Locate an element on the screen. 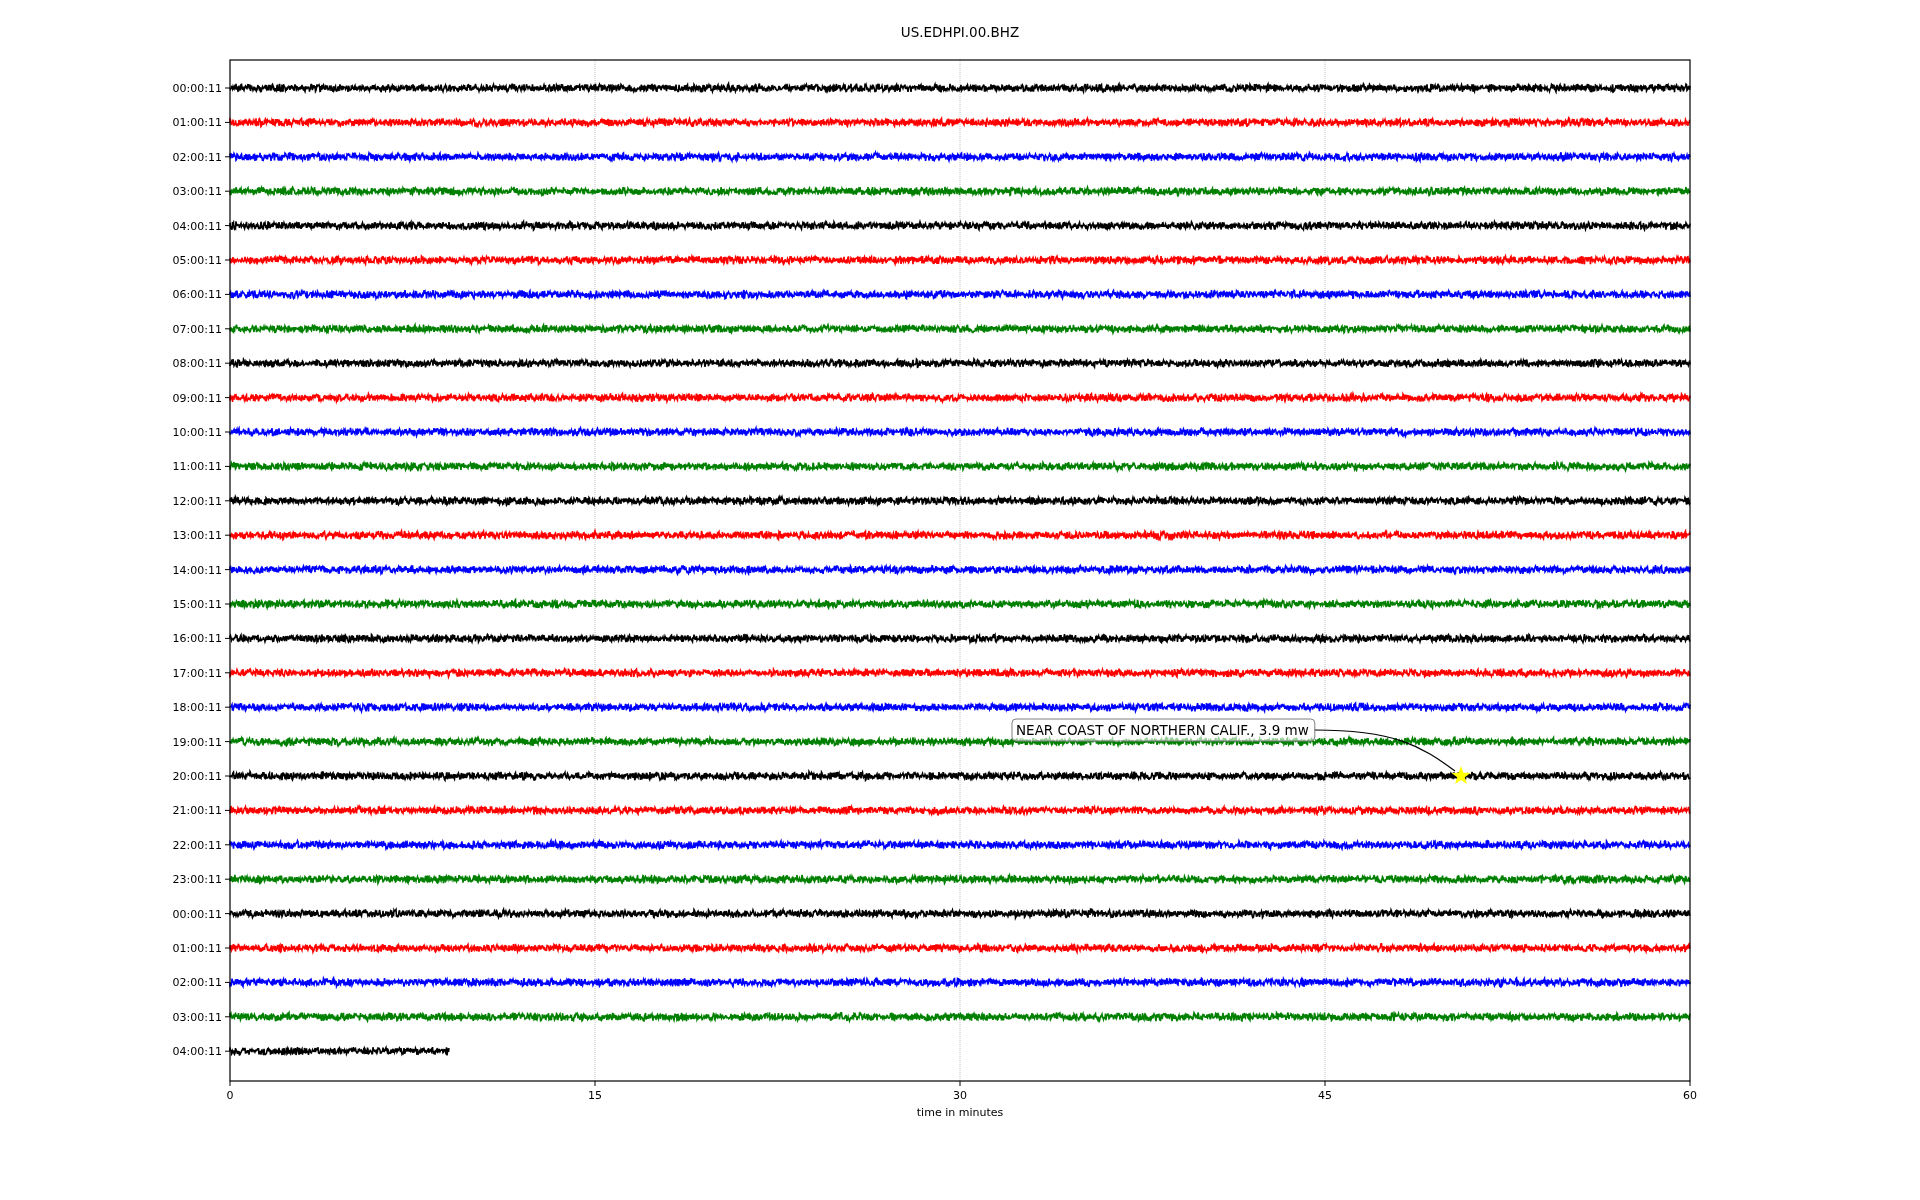 The width and height of the screenshot is (1920, 1200). time-label: 10:00:11 is located at coordinates (197, 432).